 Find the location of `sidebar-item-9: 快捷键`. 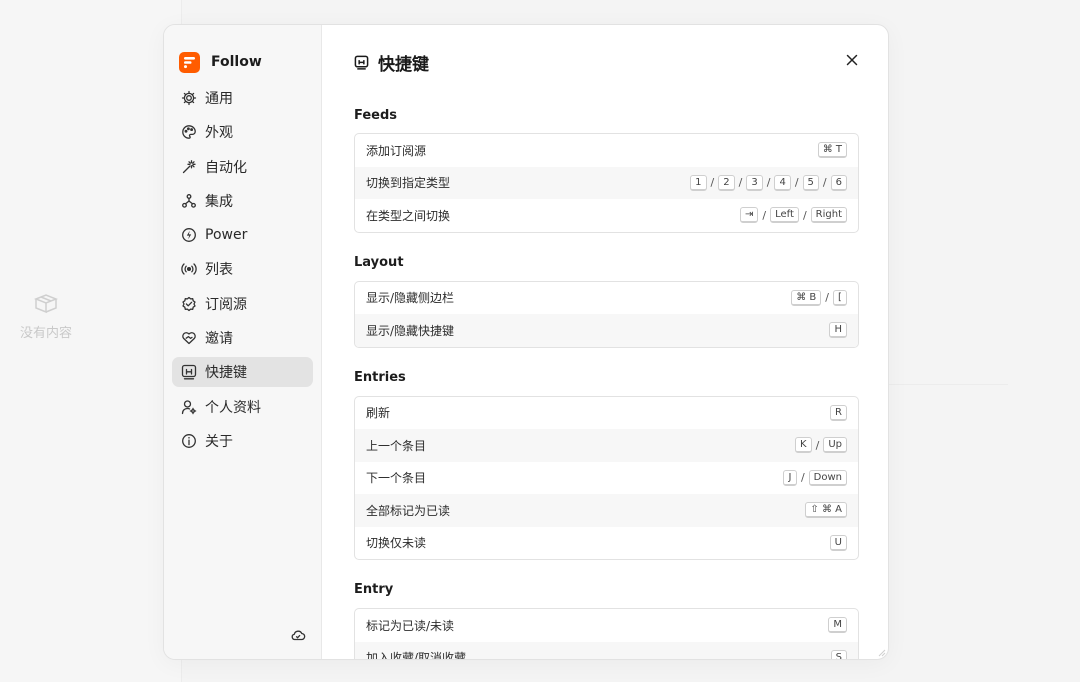

sidebar-item-9: 快捷键 is located at coordinates (242, 372).